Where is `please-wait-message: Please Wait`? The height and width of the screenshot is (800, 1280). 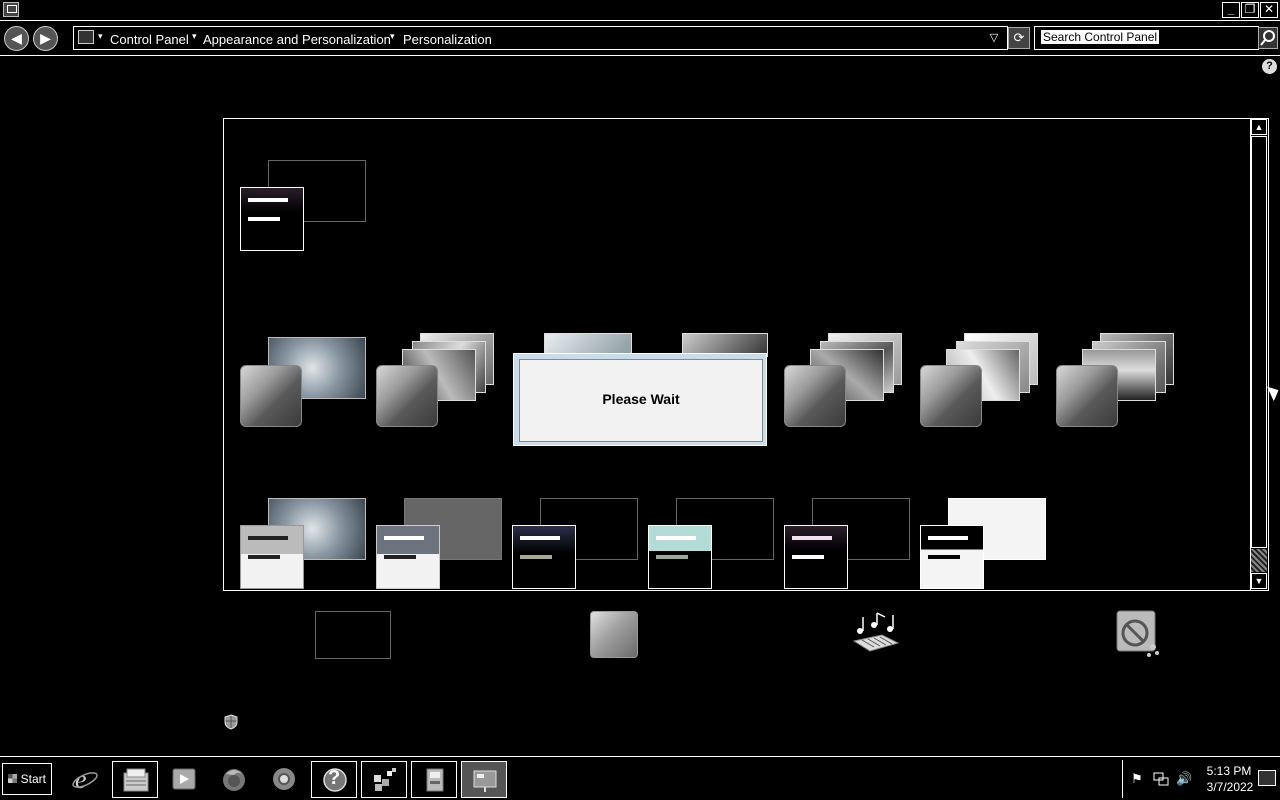 please-wait-message: Please Wait is located at coordinates (641, 400).